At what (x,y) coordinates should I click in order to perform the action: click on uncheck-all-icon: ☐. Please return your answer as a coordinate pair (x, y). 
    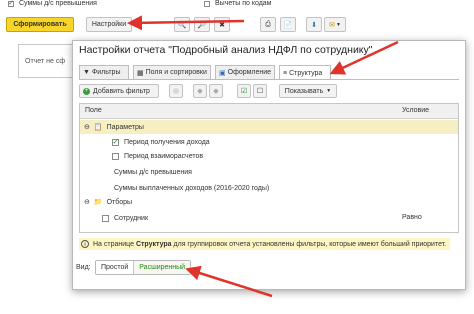
    Looking at the image, I should click on (260, 91).